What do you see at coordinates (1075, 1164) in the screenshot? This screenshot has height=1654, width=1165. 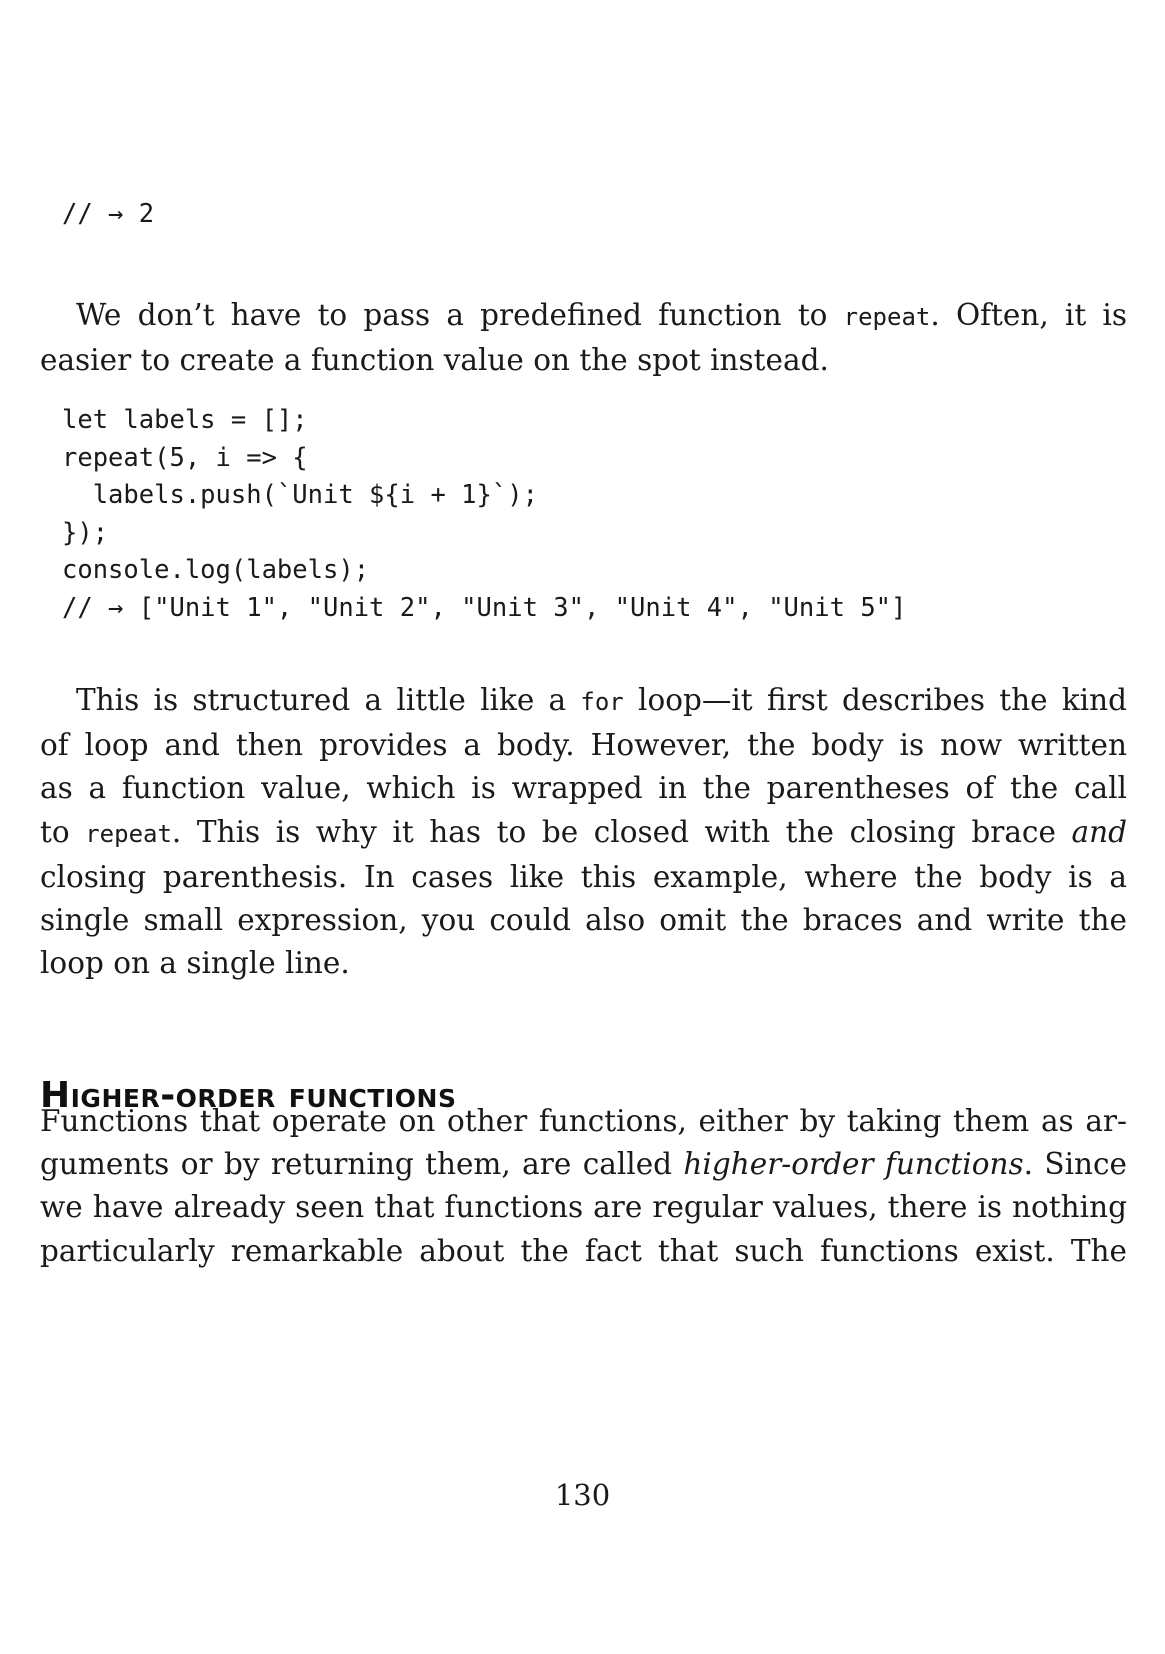 I see `text-run: . Since` at bounding box center [1075, 1164].